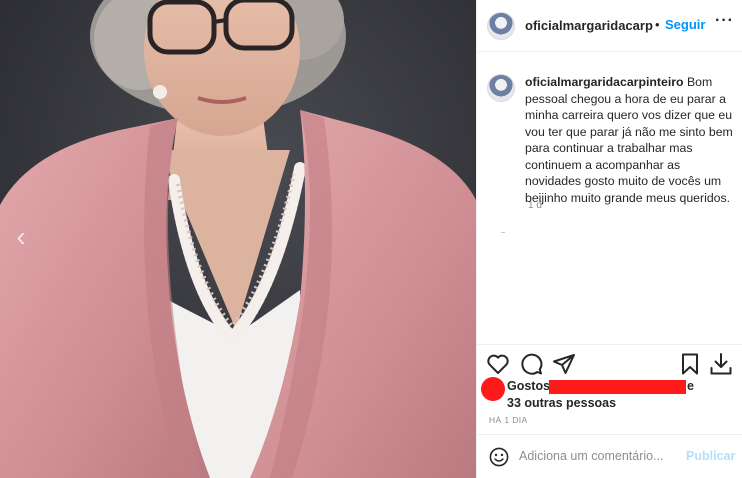  I want to click on likes-and: e, so click(690, 386).